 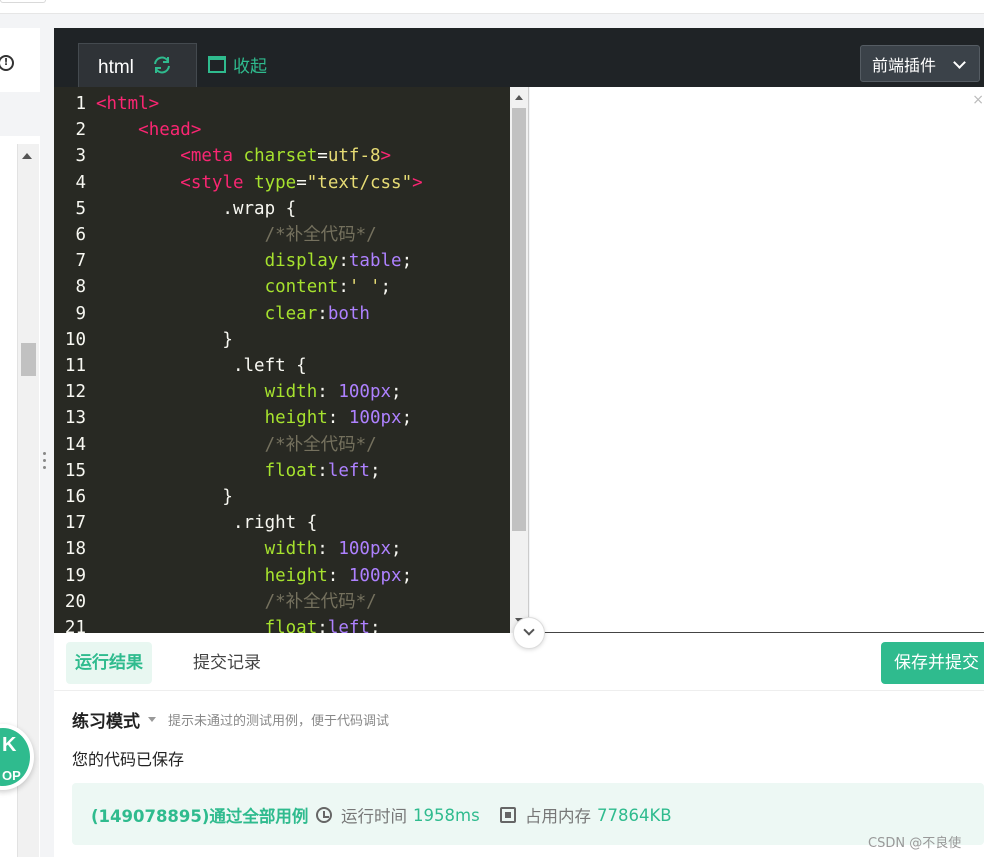 I want to click on code-scrollbar, so click(x=519, y=360).